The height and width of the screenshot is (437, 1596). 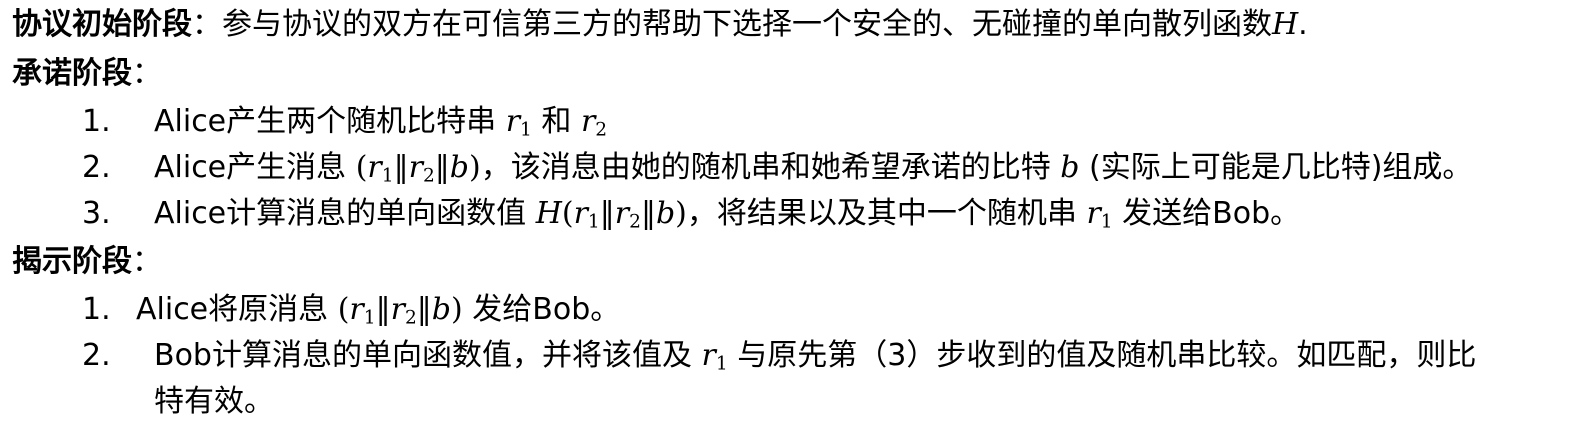 I want to click on step-text: Alice将原消息, so click(x=237, y=309).